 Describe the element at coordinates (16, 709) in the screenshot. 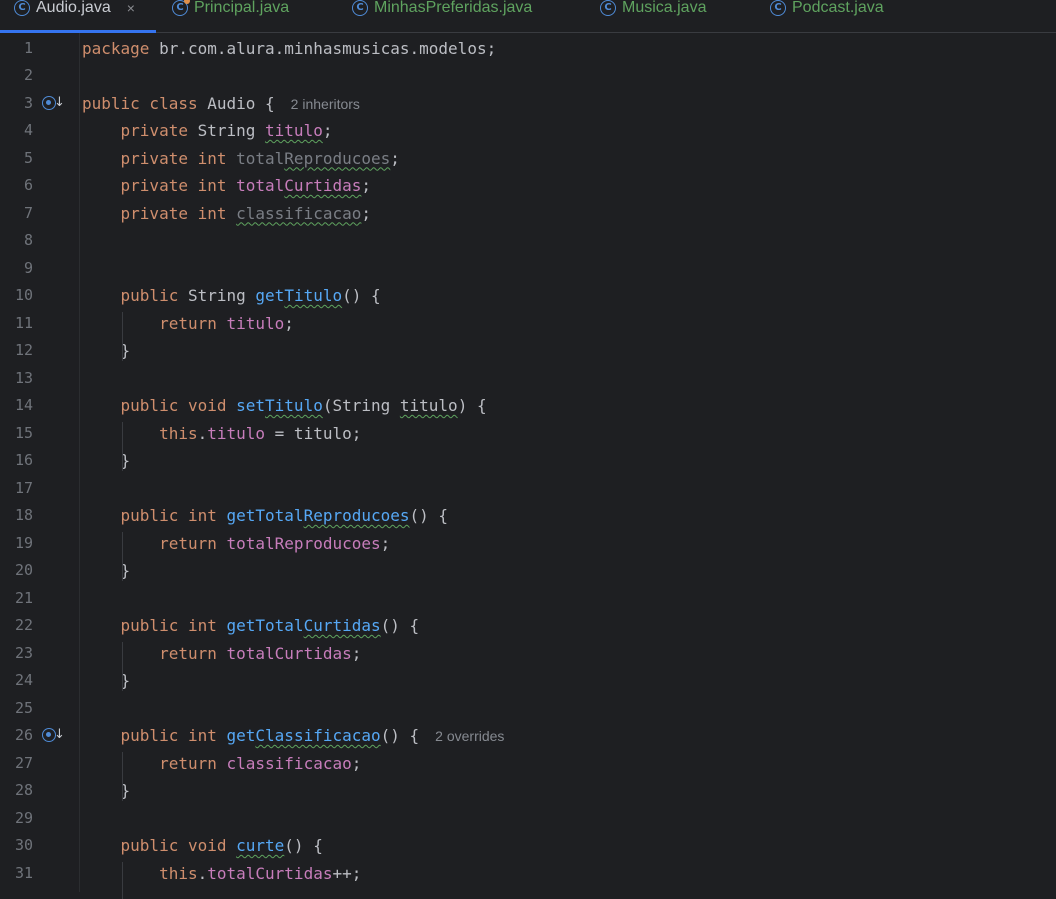

I see `line-number: 25` at that location.